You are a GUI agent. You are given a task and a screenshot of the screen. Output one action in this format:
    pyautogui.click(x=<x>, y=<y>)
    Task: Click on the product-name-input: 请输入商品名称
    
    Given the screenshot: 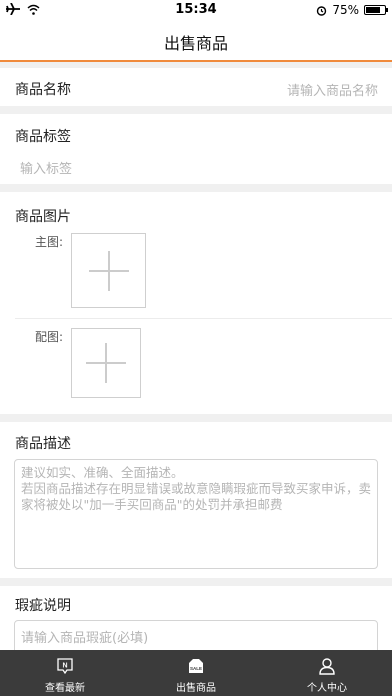 What is the action you would take?
    pyautogui.click(x=332, y=89)
    